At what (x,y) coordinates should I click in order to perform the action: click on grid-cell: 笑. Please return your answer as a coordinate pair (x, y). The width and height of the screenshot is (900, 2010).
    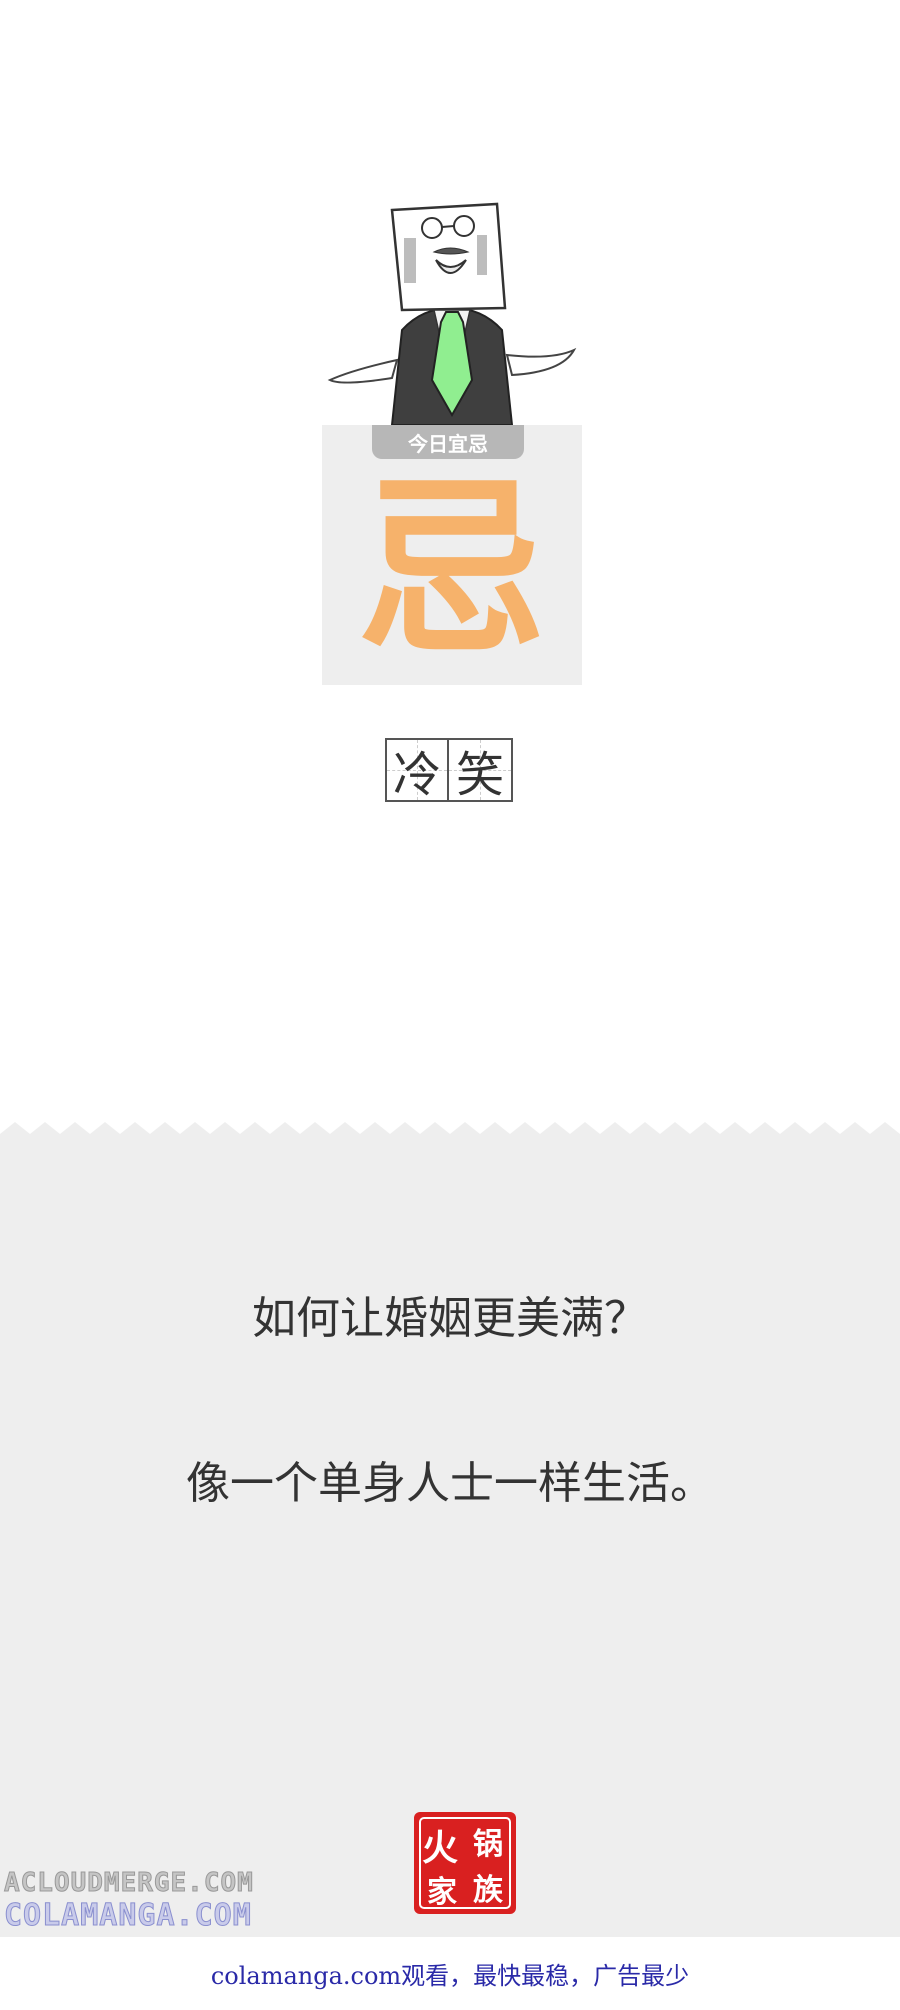
    Looking at the image, I should click on (481, 770).